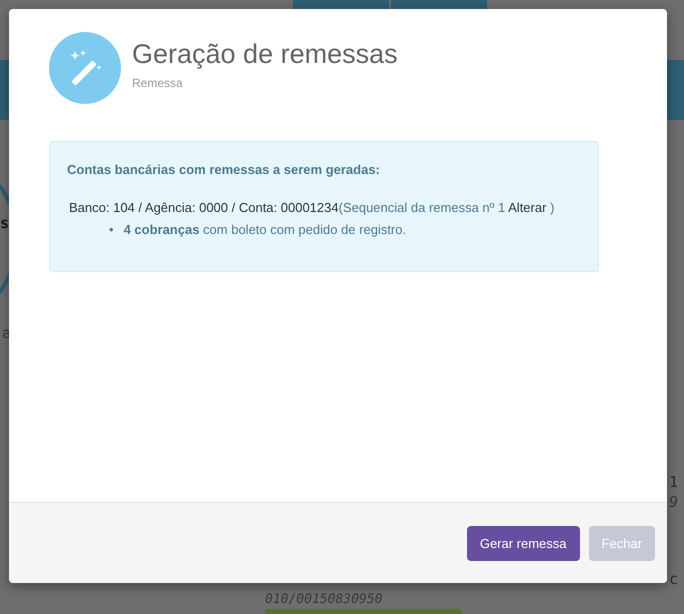  Describe the element at coordinates (552, 207) in the screenshot. I see `closing-paren: )` at that location.